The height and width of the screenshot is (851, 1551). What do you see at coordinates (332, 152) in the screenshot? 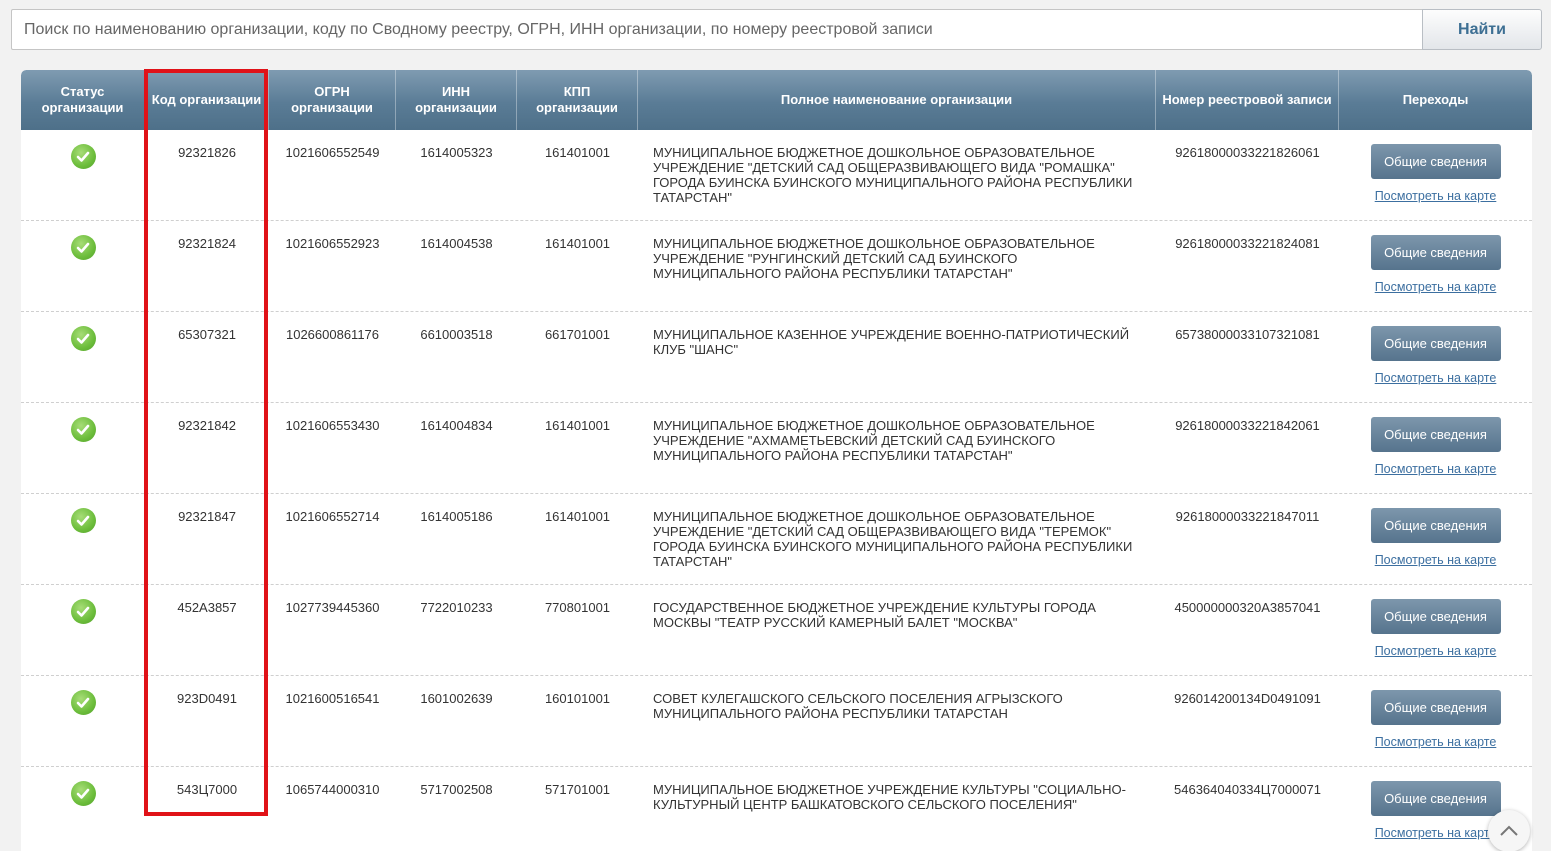
I see `ogrn-cell: 1021606552549` at bounding box center [332, 152].